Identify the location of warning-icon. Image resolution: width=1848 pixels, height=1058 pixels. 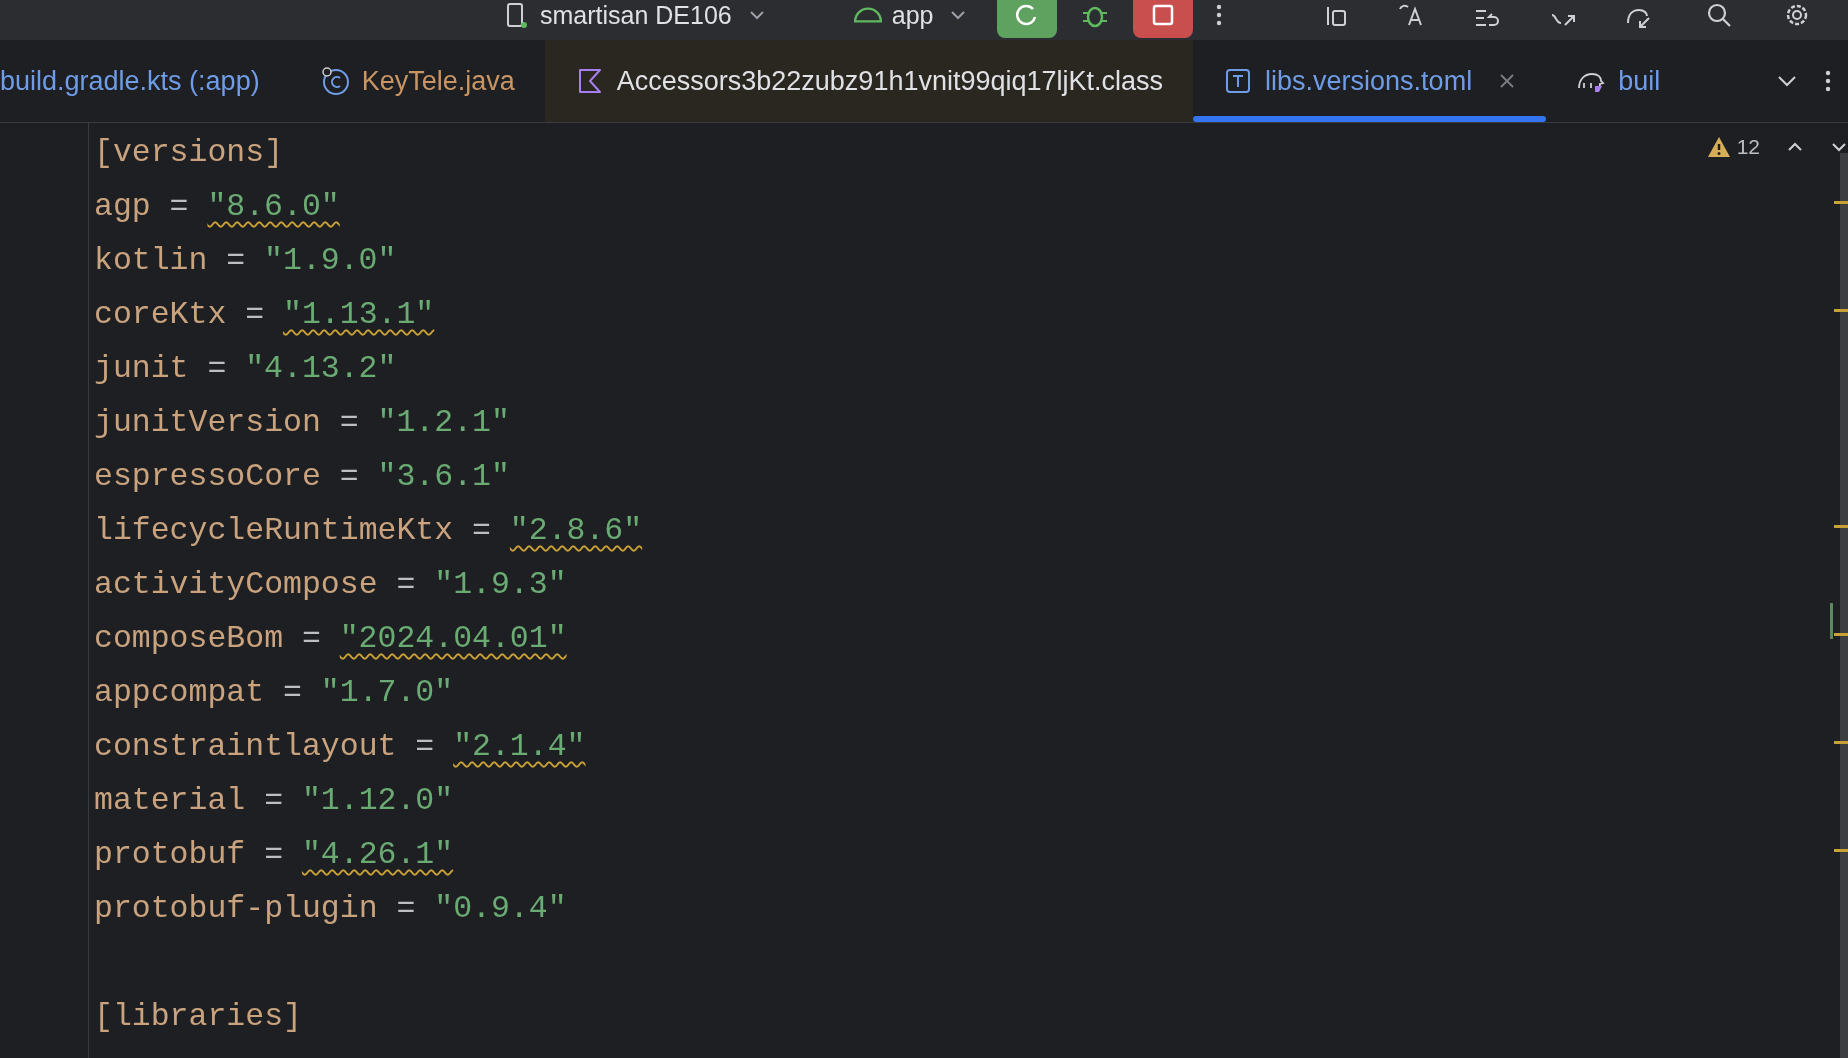
(1718, 147).